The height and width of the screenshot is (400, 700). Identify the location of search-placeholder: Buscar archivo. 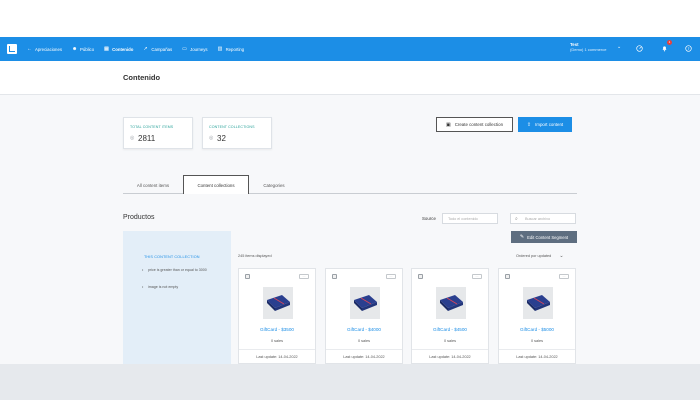
(538, 219).